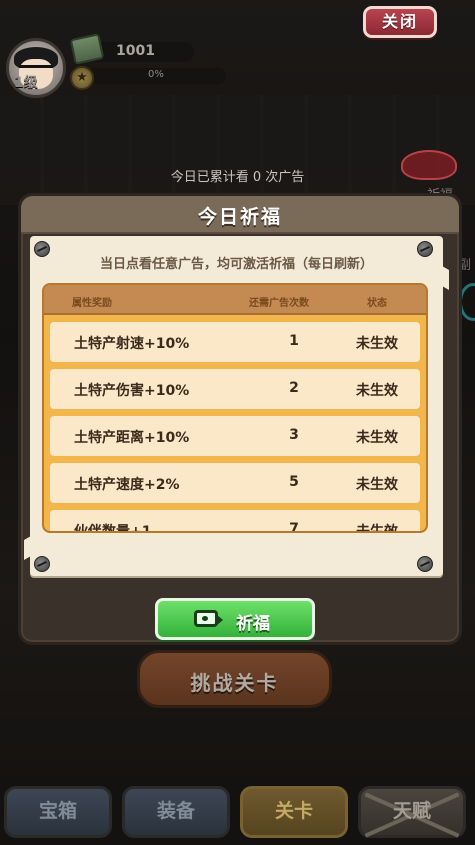 Image resolution: width=475 pixels, height=845 pixels. What do you see at coordinates (132, 344) in the screenshot?
I see `row-attribute: 土特产射速+10%` at bounding box center [132, 344].